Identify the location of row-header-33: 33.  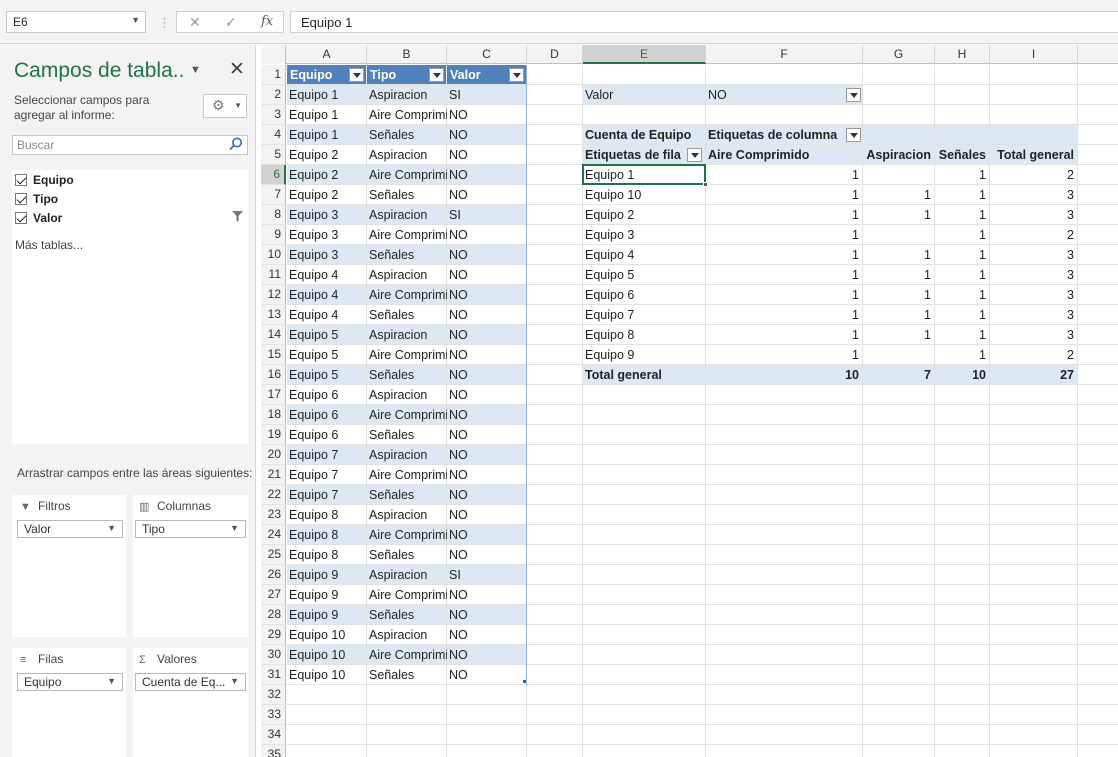
(273, 715).